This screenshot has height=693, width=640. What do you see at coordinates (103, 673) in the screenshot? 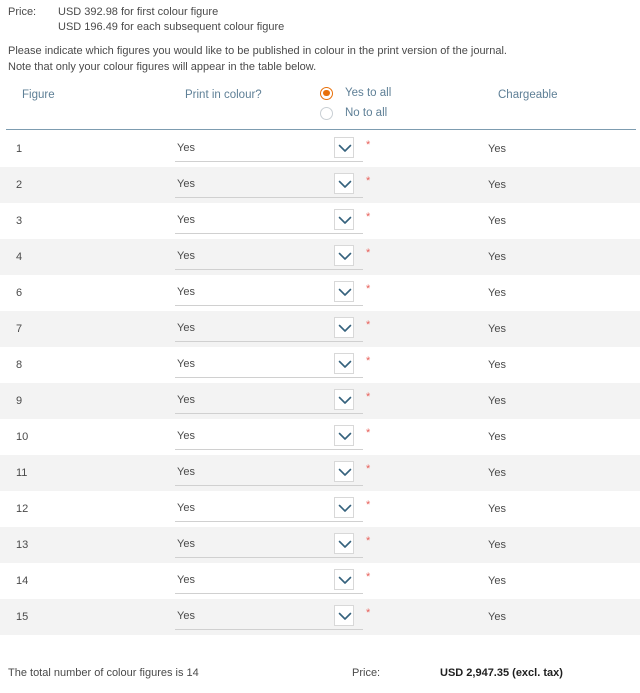
I see `footer-total-text: The total number of colour figures is 14` at bounding box center [103, 673].